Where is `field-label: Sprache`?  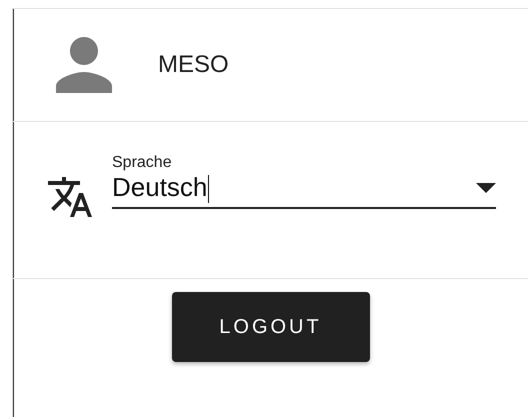 field-label: Sprache is located at coordinates (142, 162).